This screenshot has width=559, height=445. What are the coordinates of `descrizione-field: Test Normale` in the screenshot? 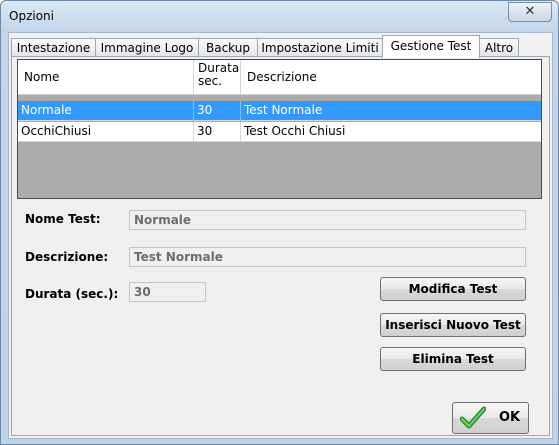 It's located at (327, 257).